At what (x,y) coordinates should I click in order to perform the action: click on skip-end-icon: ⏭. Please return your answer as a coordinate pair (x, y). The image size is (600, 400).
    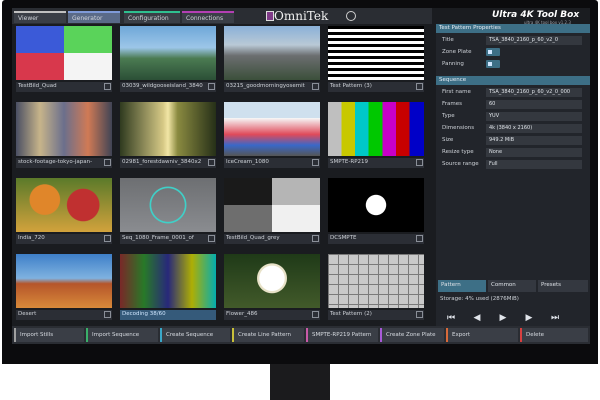
    Looking at the image, I should click on (555, 318).